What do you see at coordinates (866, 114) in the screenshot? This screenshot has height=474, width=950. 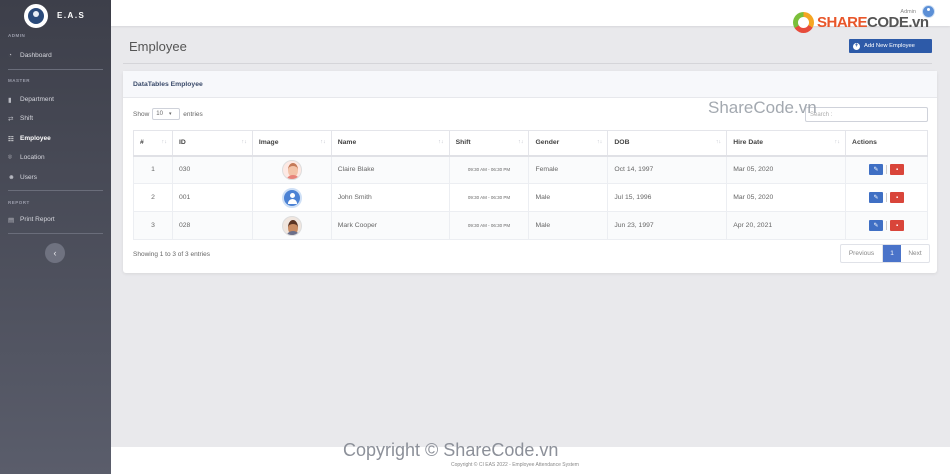 I see `search-input: Search :` at bounding box center [866, 114].